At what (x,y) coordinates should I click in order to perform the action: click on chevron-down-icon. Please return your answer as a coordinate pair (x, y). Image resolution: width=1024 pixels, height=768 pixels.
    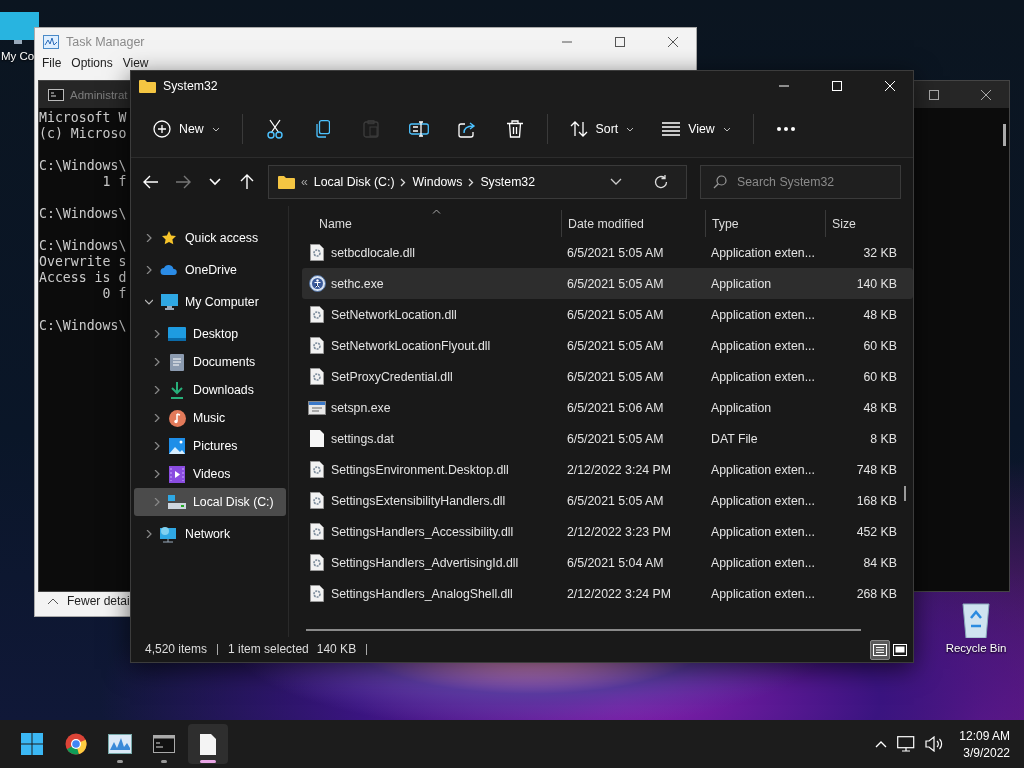
    Looking at the image, I should click on (215, 182).